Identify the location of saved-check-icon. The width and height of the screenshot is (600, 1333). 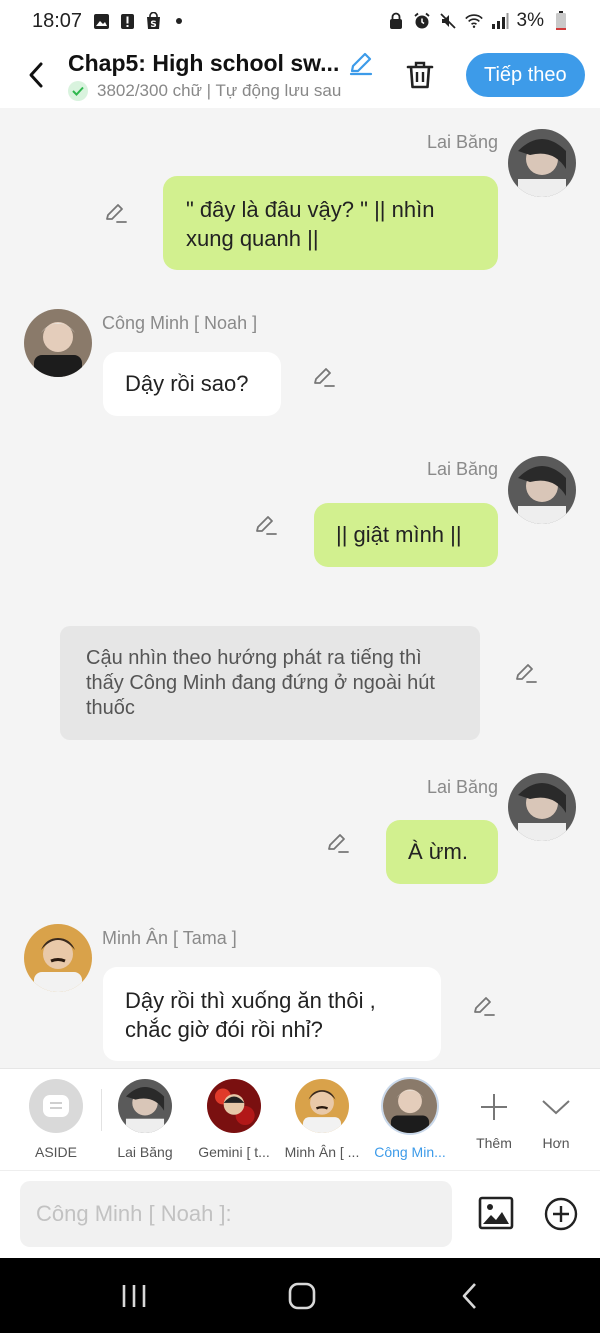
(78, 91).